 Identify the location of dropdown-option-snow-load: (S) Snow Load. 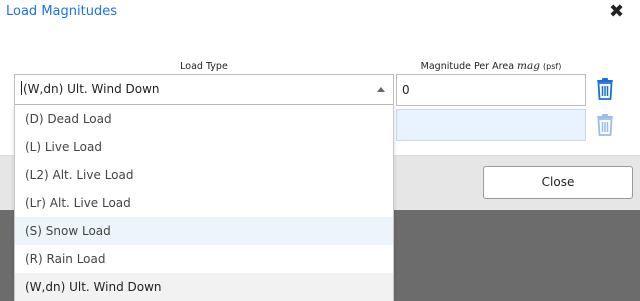
(204, 231).